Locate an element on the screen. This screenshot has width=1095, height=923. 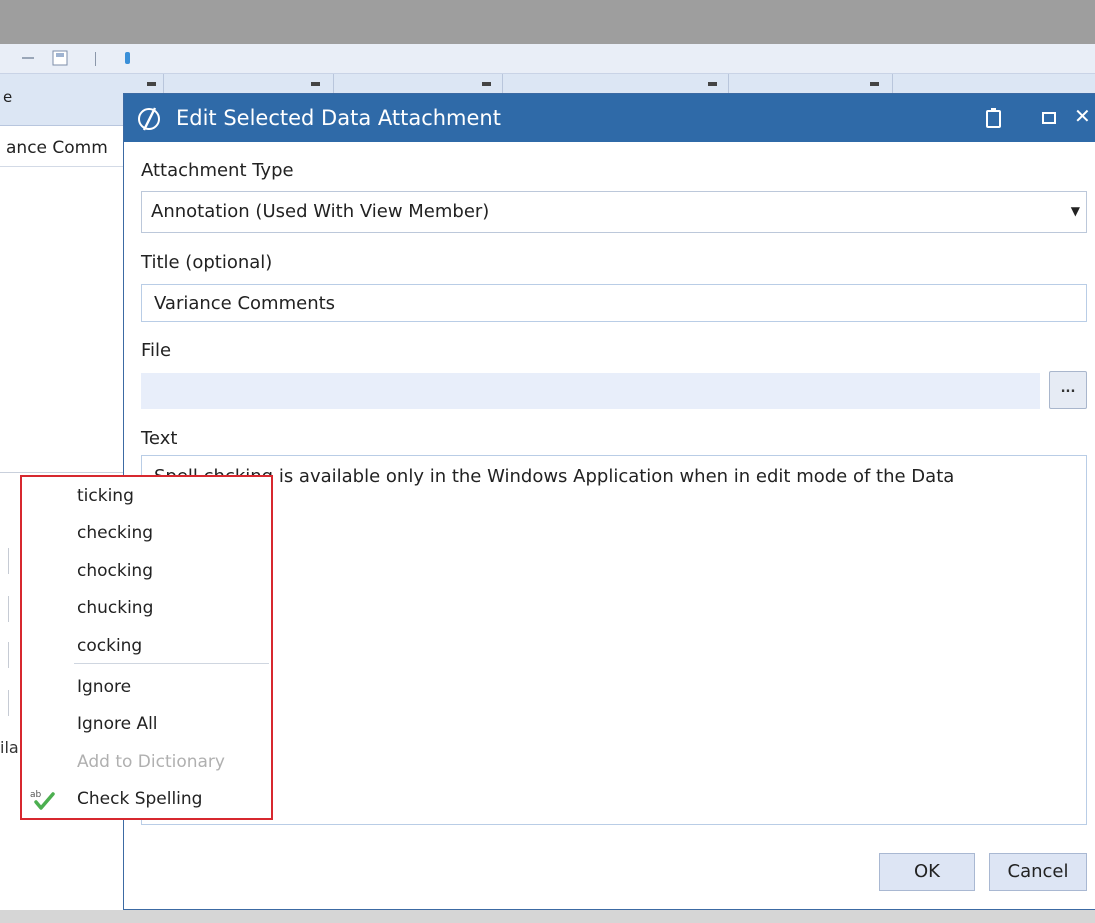
grid-cell: ance Comm is located at coordinates (62, 147).